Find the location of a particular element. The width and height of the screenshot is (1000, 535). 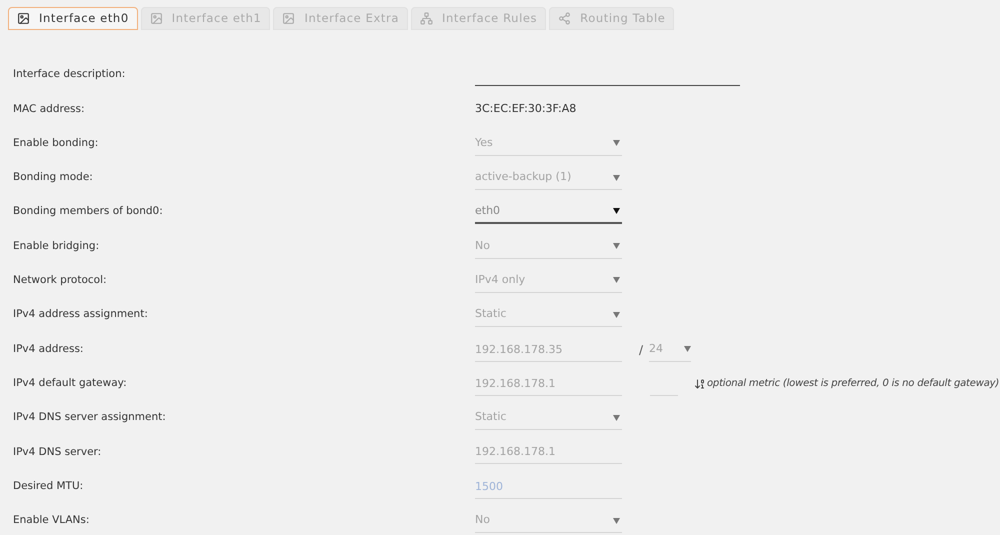

tab: Interface Extra is located at coordinates (340, 18).